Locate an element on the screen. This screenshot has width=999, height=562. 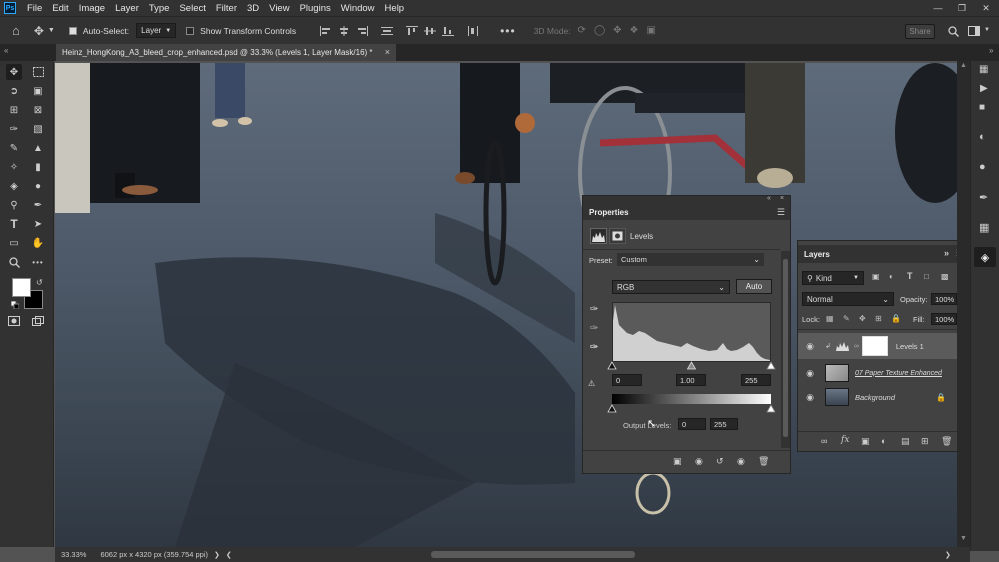
gray-point-eyedropper-icon: ✑ is located at coordinates (594, 328).